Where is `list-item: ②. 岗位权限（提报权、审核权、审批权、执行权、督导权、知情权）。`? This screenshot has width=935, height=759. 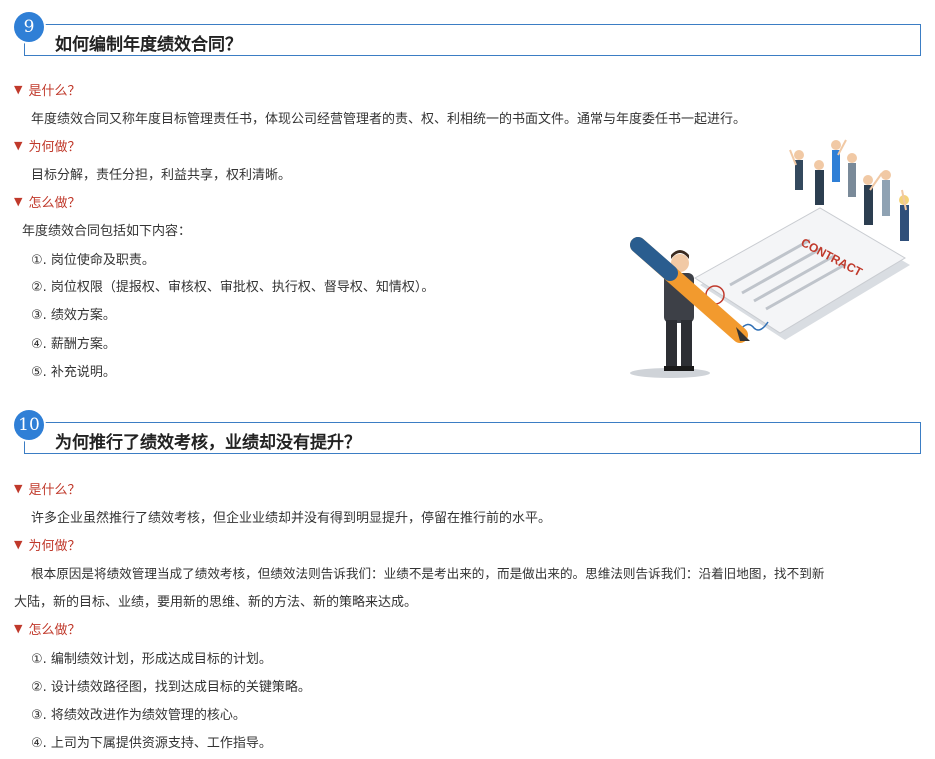 list-item: ②. 岗位权限（提报权、审核权、审批权、执行权、督导权、知情权）。 is located at coordinates (233, 287).